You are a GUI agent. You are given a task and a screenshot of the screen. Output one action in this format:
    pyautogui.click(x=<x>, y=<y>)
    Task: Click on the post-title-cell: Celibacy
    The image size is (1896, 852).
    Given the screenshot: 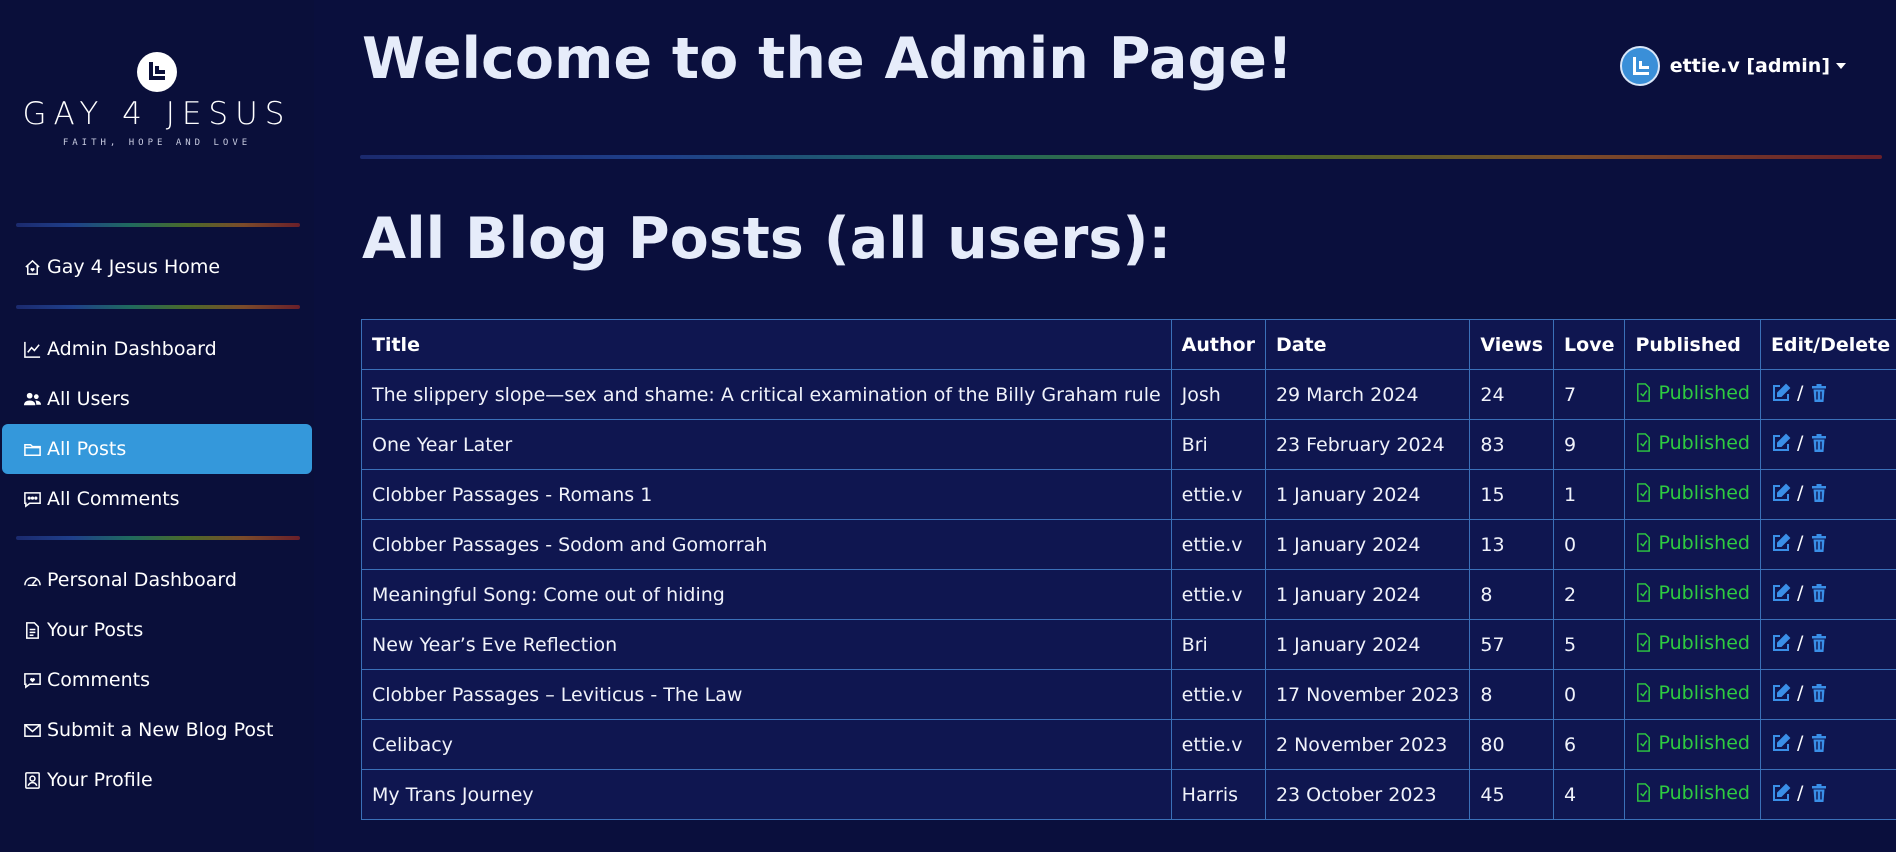 What is the action you would take?
    pyautogui.click(x=766, y=744)
    